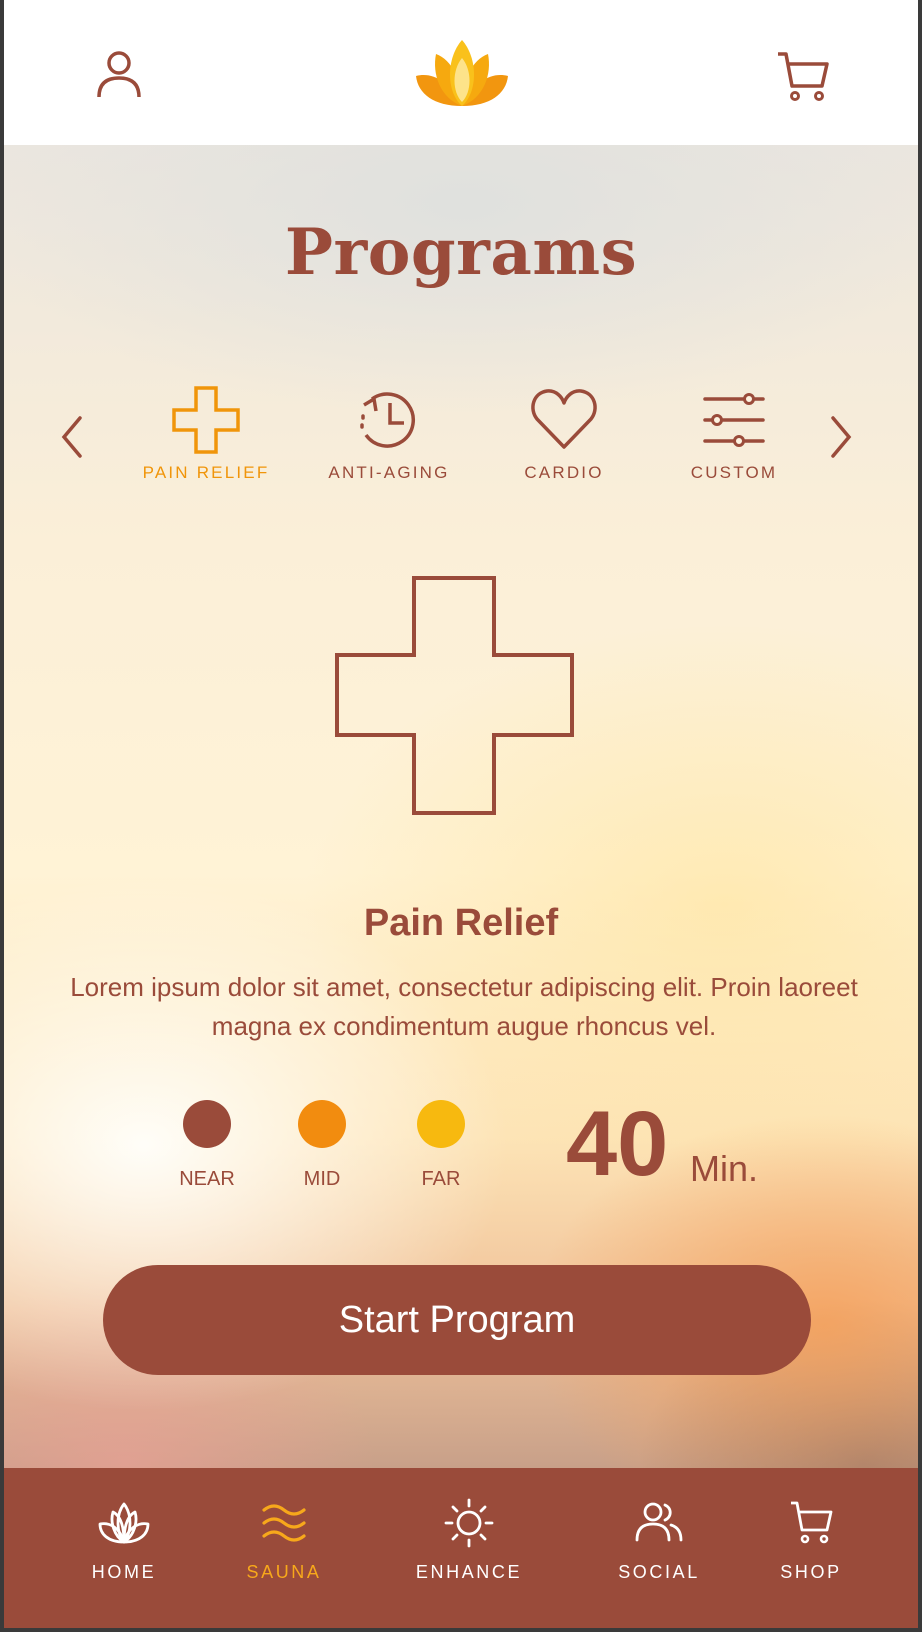 Image resolution: width=922 pixels, height=1632 pixels. I want to click on zone-mid: MID, so click(322, 1145).